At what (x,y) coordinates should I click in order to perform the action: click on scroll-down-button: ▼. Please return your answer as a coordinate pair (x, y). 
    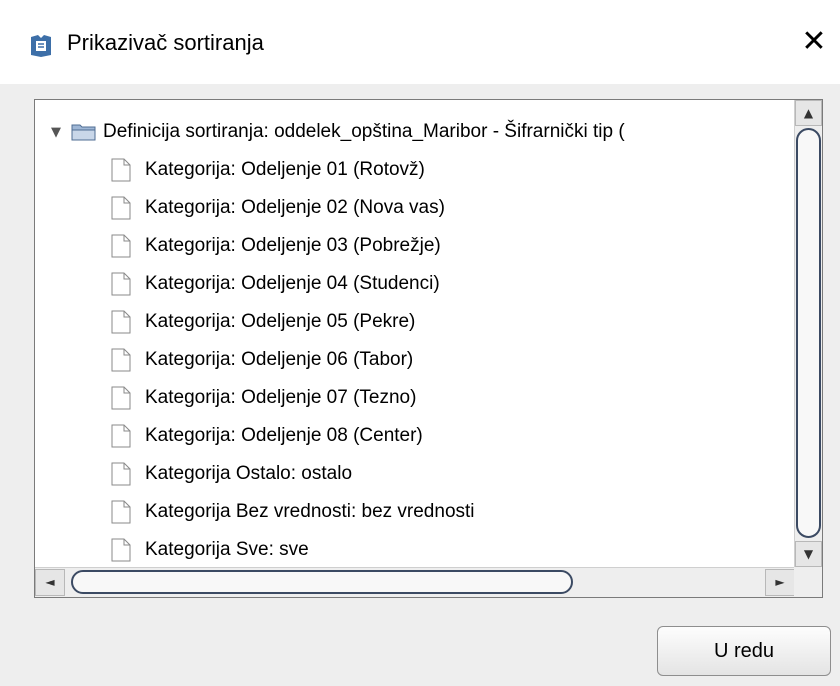
    Looking at the image, I should click on (808, 554).